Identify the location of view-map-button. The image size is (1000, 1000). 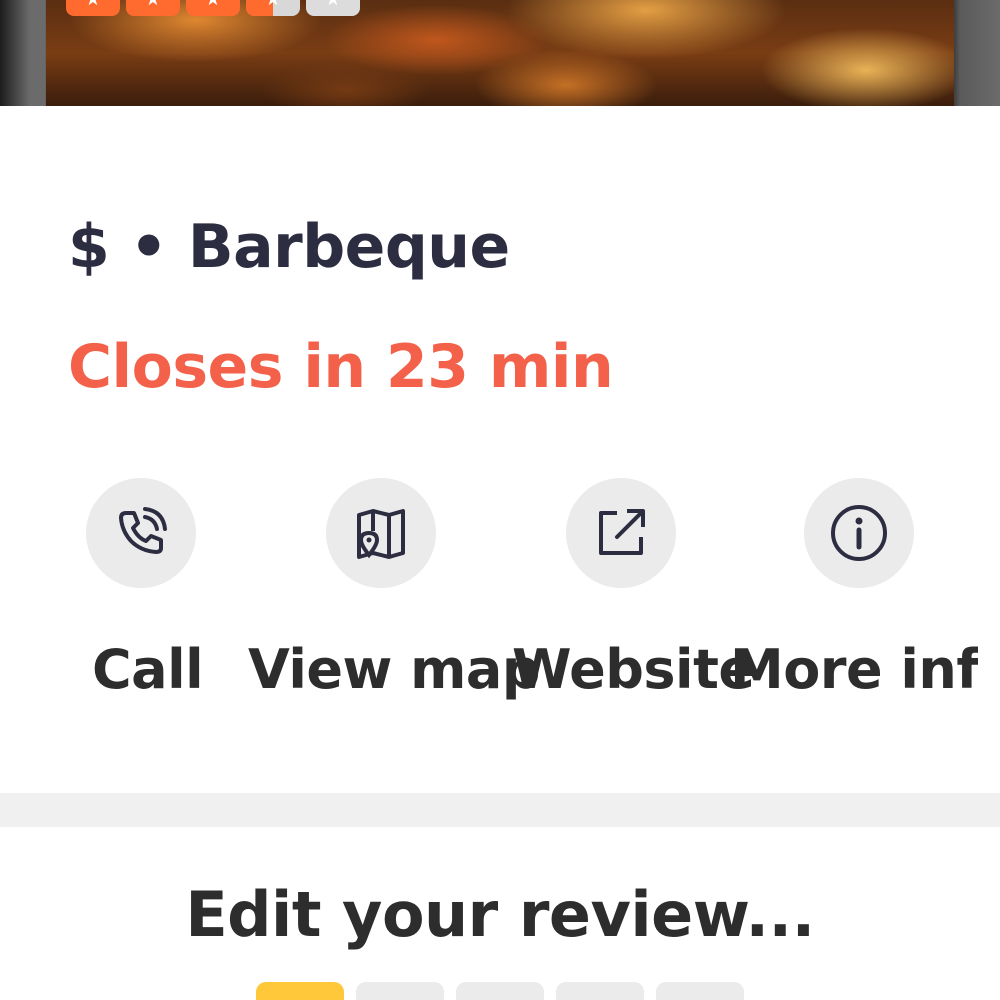
(381, 533).